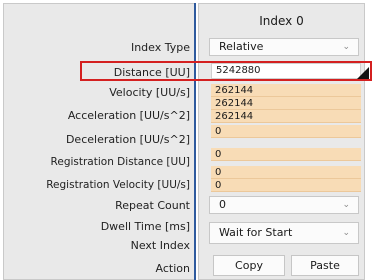 The width and height of the screenshot is (375, 280). Describe the element at coordinates (152, 205) in the screenshot. I see `label-repeat-count: Repeat Count` at that location.